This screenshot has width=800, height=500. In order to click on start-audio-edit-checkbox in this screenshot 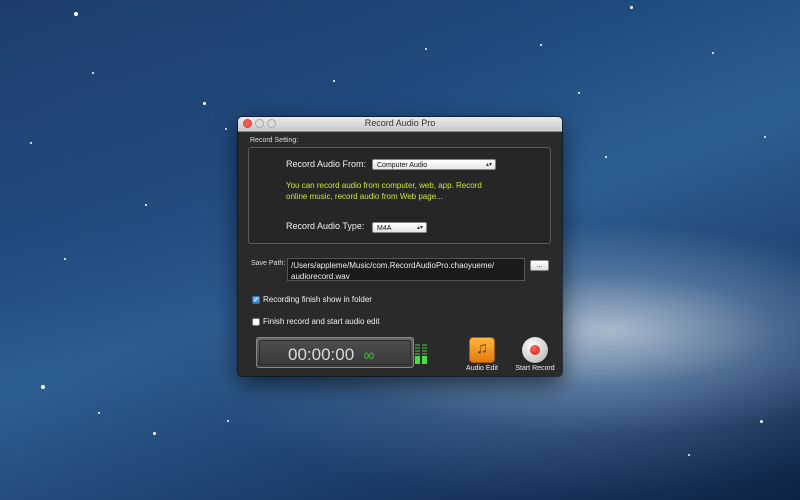, I will do `click(256, 322)`.